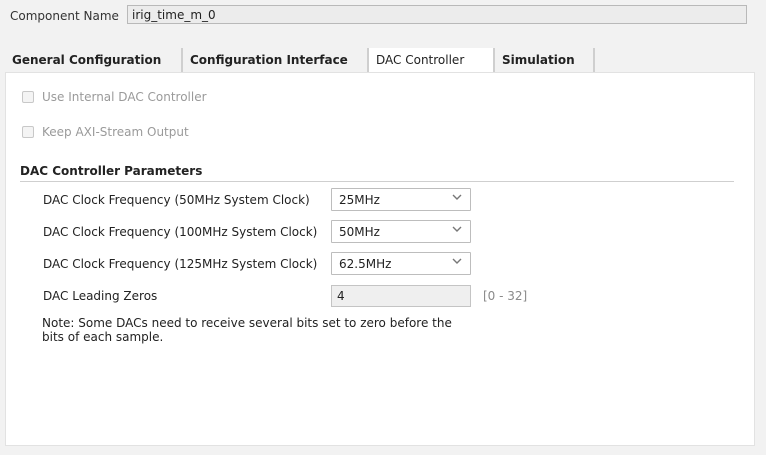 This screenshot has height=455, width=766. Describe the element at coordinates (359, 200) in the screenshot. I see `clock-50mhz-value: 25MHz` at that location.